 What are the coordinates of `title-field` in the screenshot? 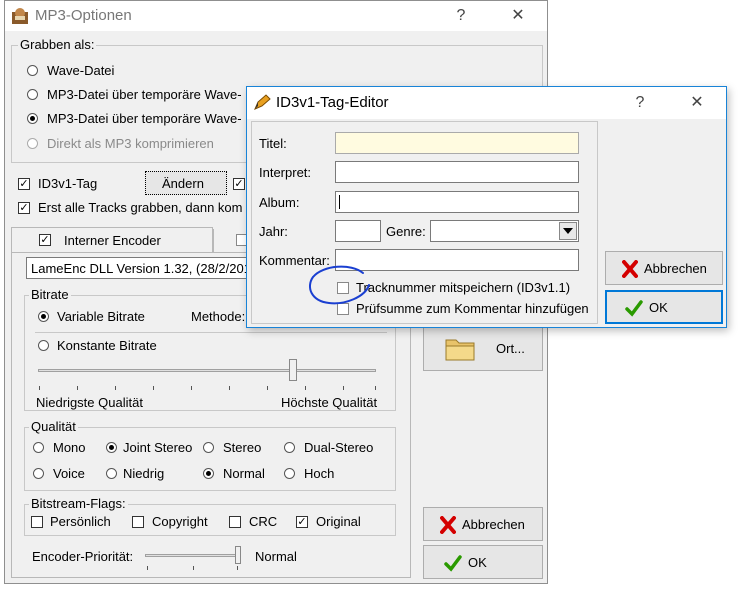 It's located at (457, 143).